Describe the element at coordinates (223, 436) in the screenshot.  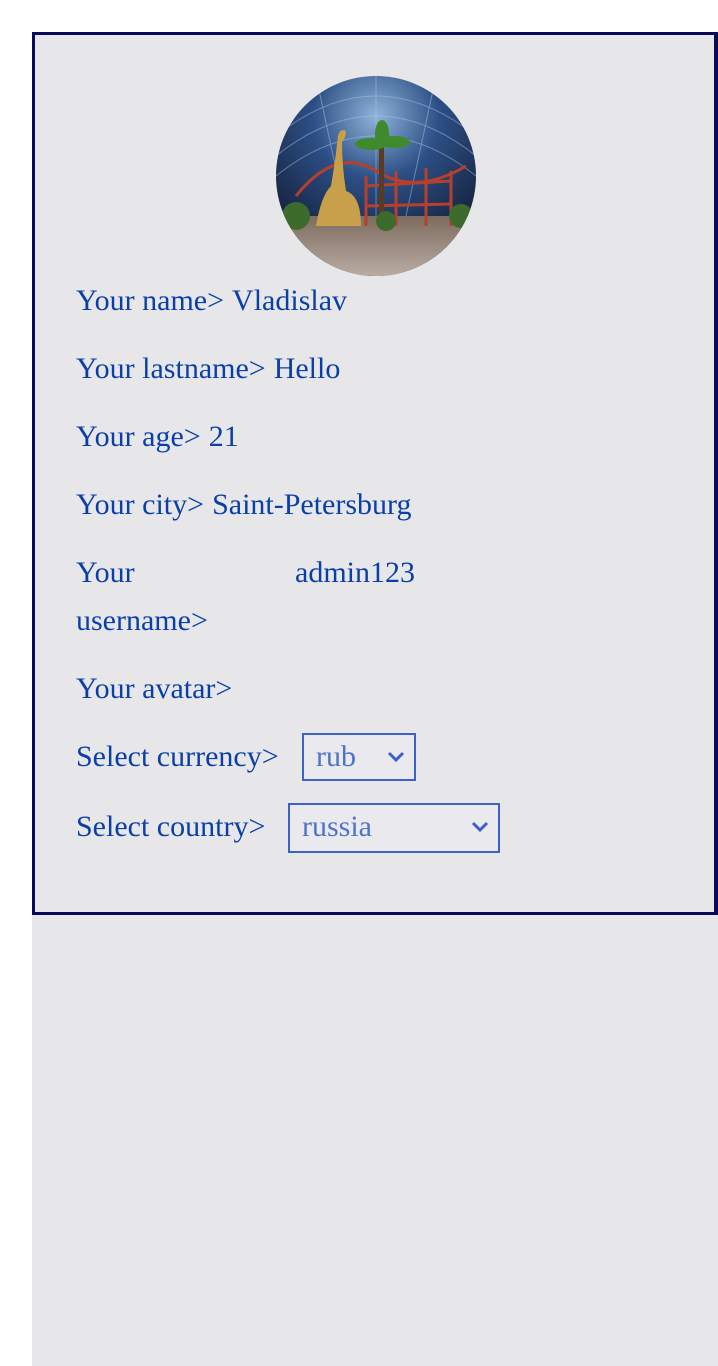
I see `age-value: 21` at that location.